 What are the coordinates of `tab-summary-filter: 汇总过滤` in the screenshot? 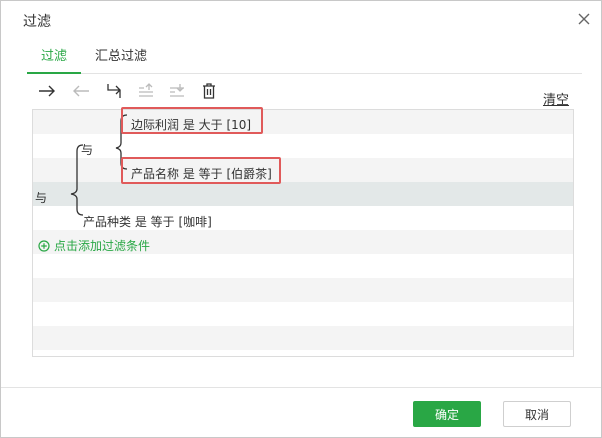 It's located at (121, 54).